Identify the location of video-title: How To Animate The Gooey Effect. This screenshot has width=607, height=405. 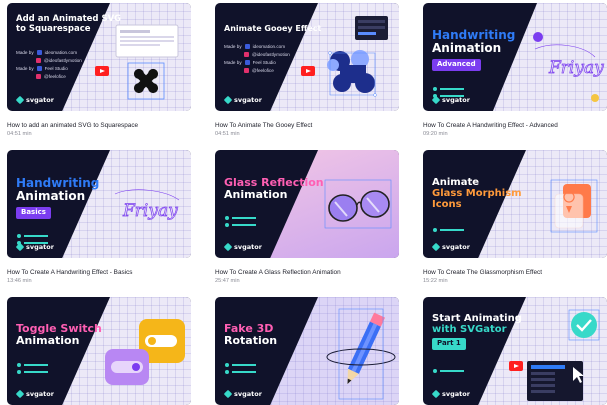
(307, 125).